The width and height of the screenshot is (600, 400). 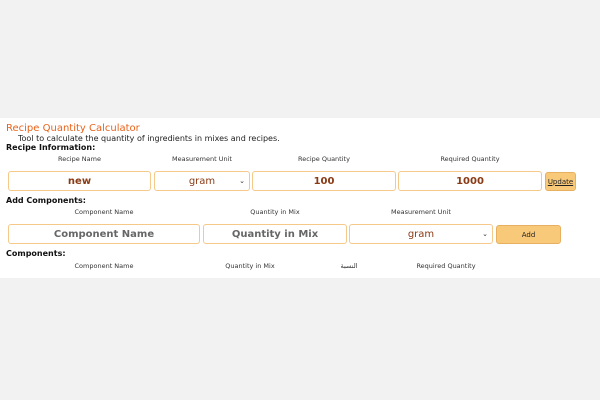 What do you see at coordinates (79, 181) in the screenshot?
I see `recipe-name-input: new` at bounding box center [79, 181].